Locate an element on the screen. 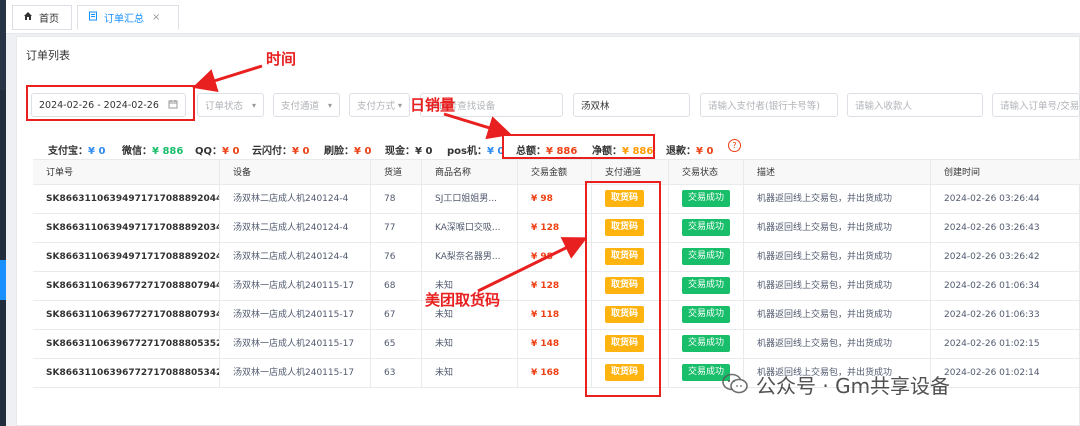  watermark: 公众号 · Gm共享设备 is located at coordinates (836, 384).